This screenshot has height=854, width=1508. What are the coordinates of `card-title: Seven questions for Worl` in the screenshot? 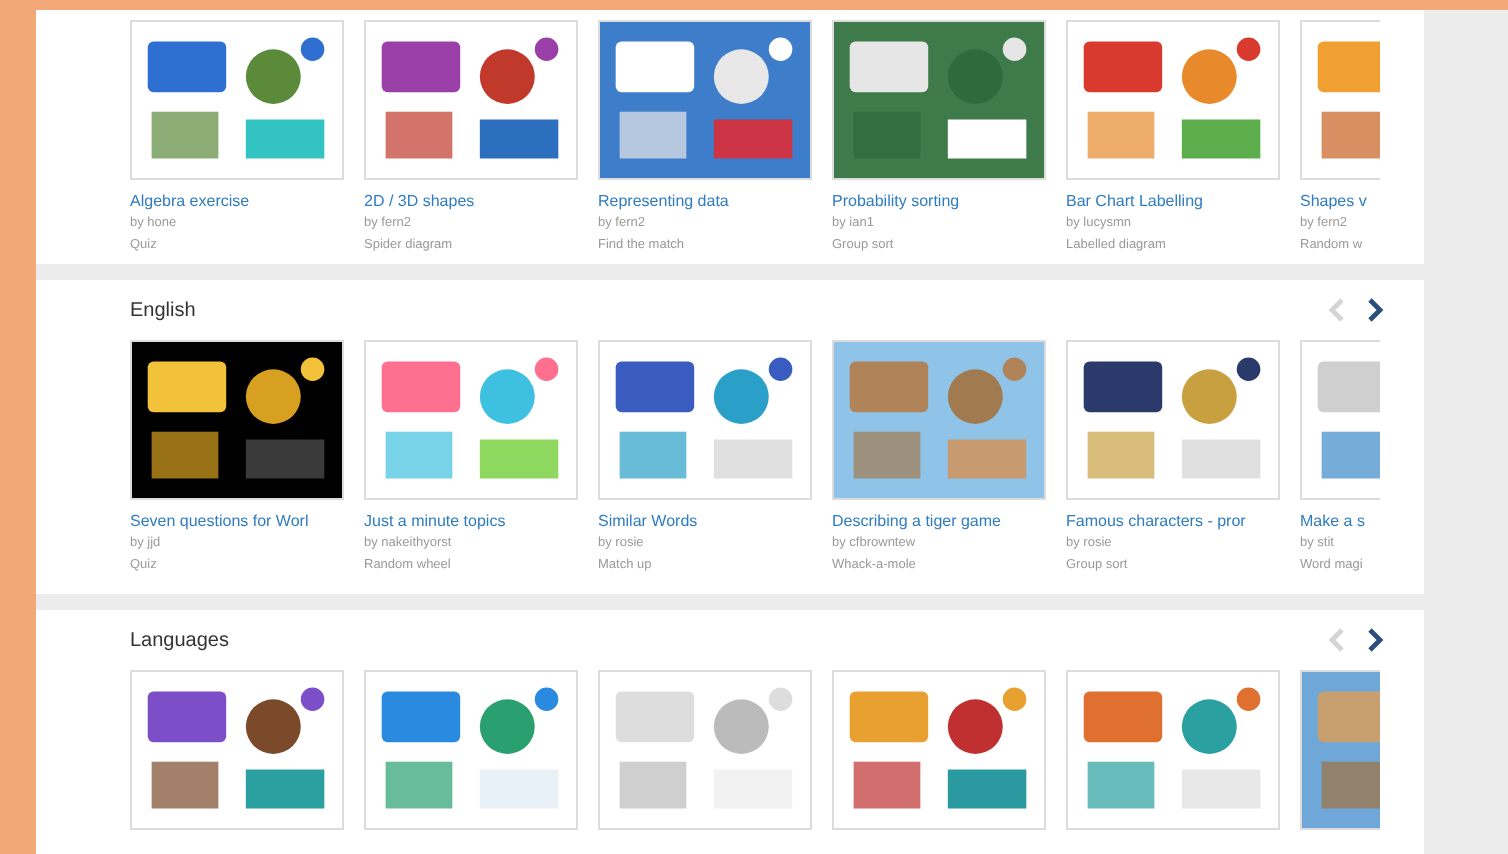 It's located at (237, 521).